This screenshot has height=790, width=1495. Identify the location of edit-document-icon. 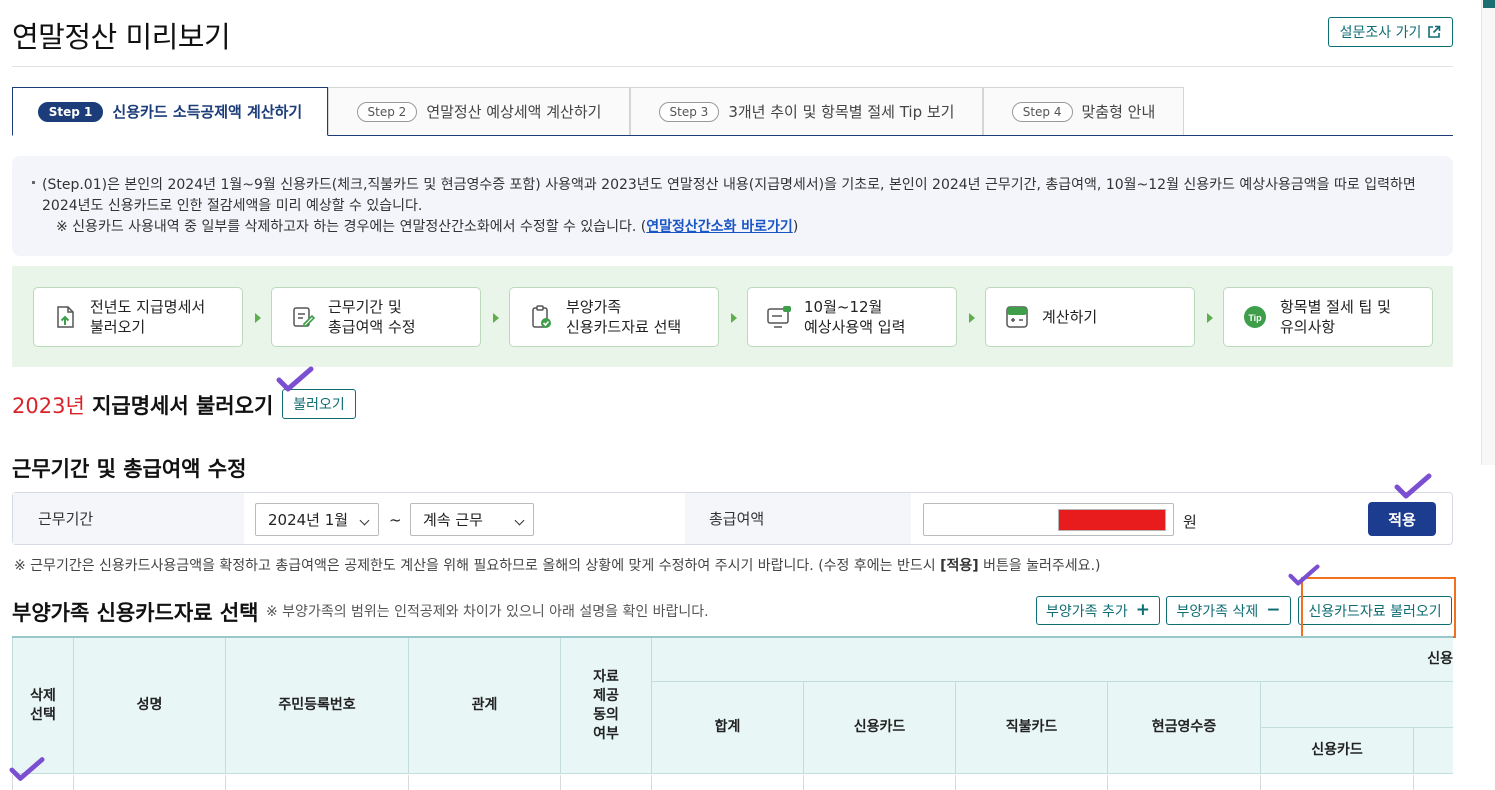
(304, 317).